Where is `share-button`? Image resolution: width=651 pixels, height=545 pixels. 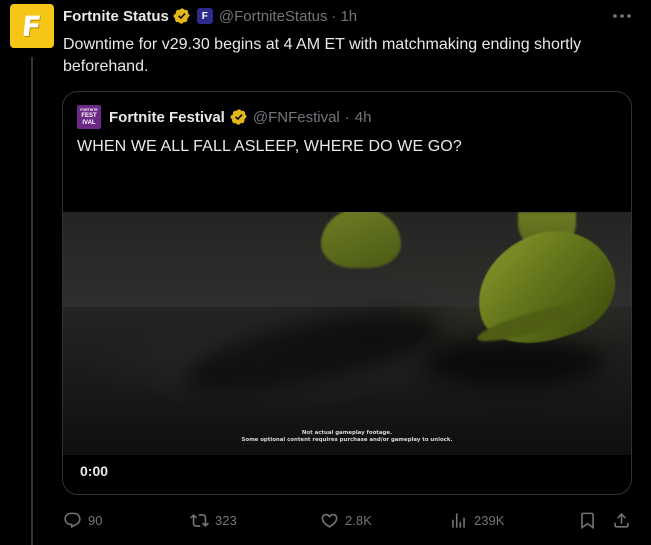
share-button is located at coordinates (621, 520).